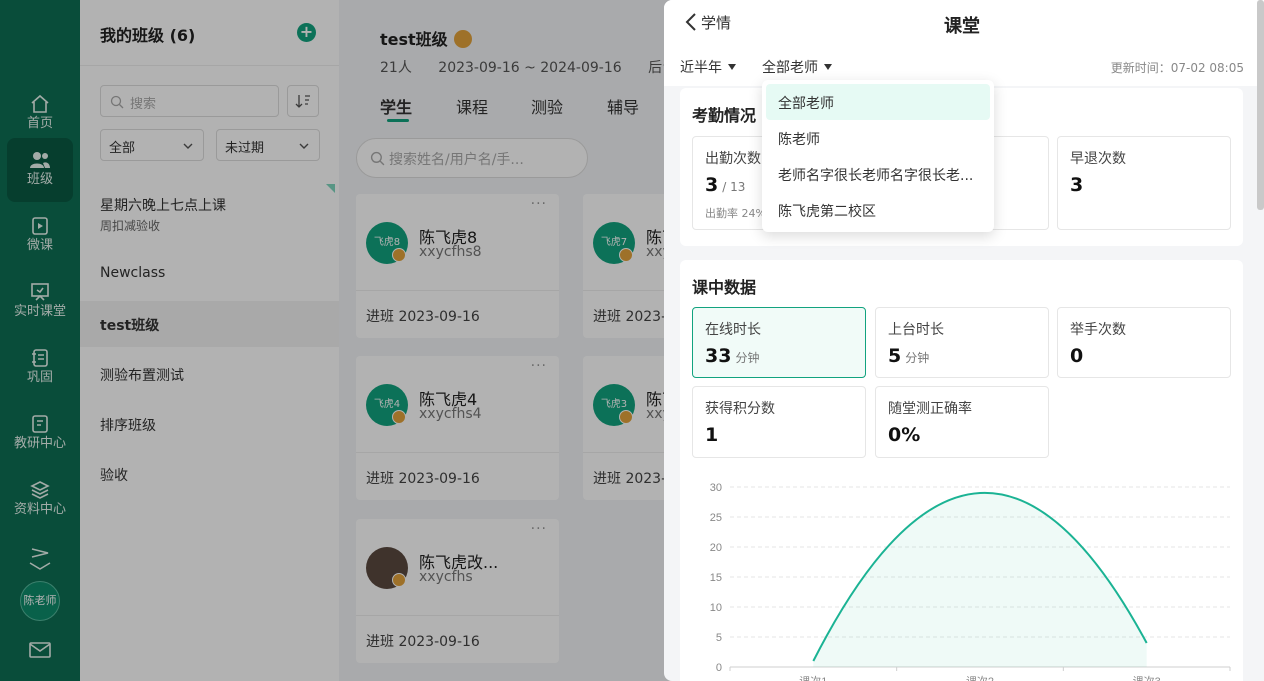 The height and width of the screenshot is (681, 1264). I want to click on stat-value: 3/ 13, so click(725, 185).